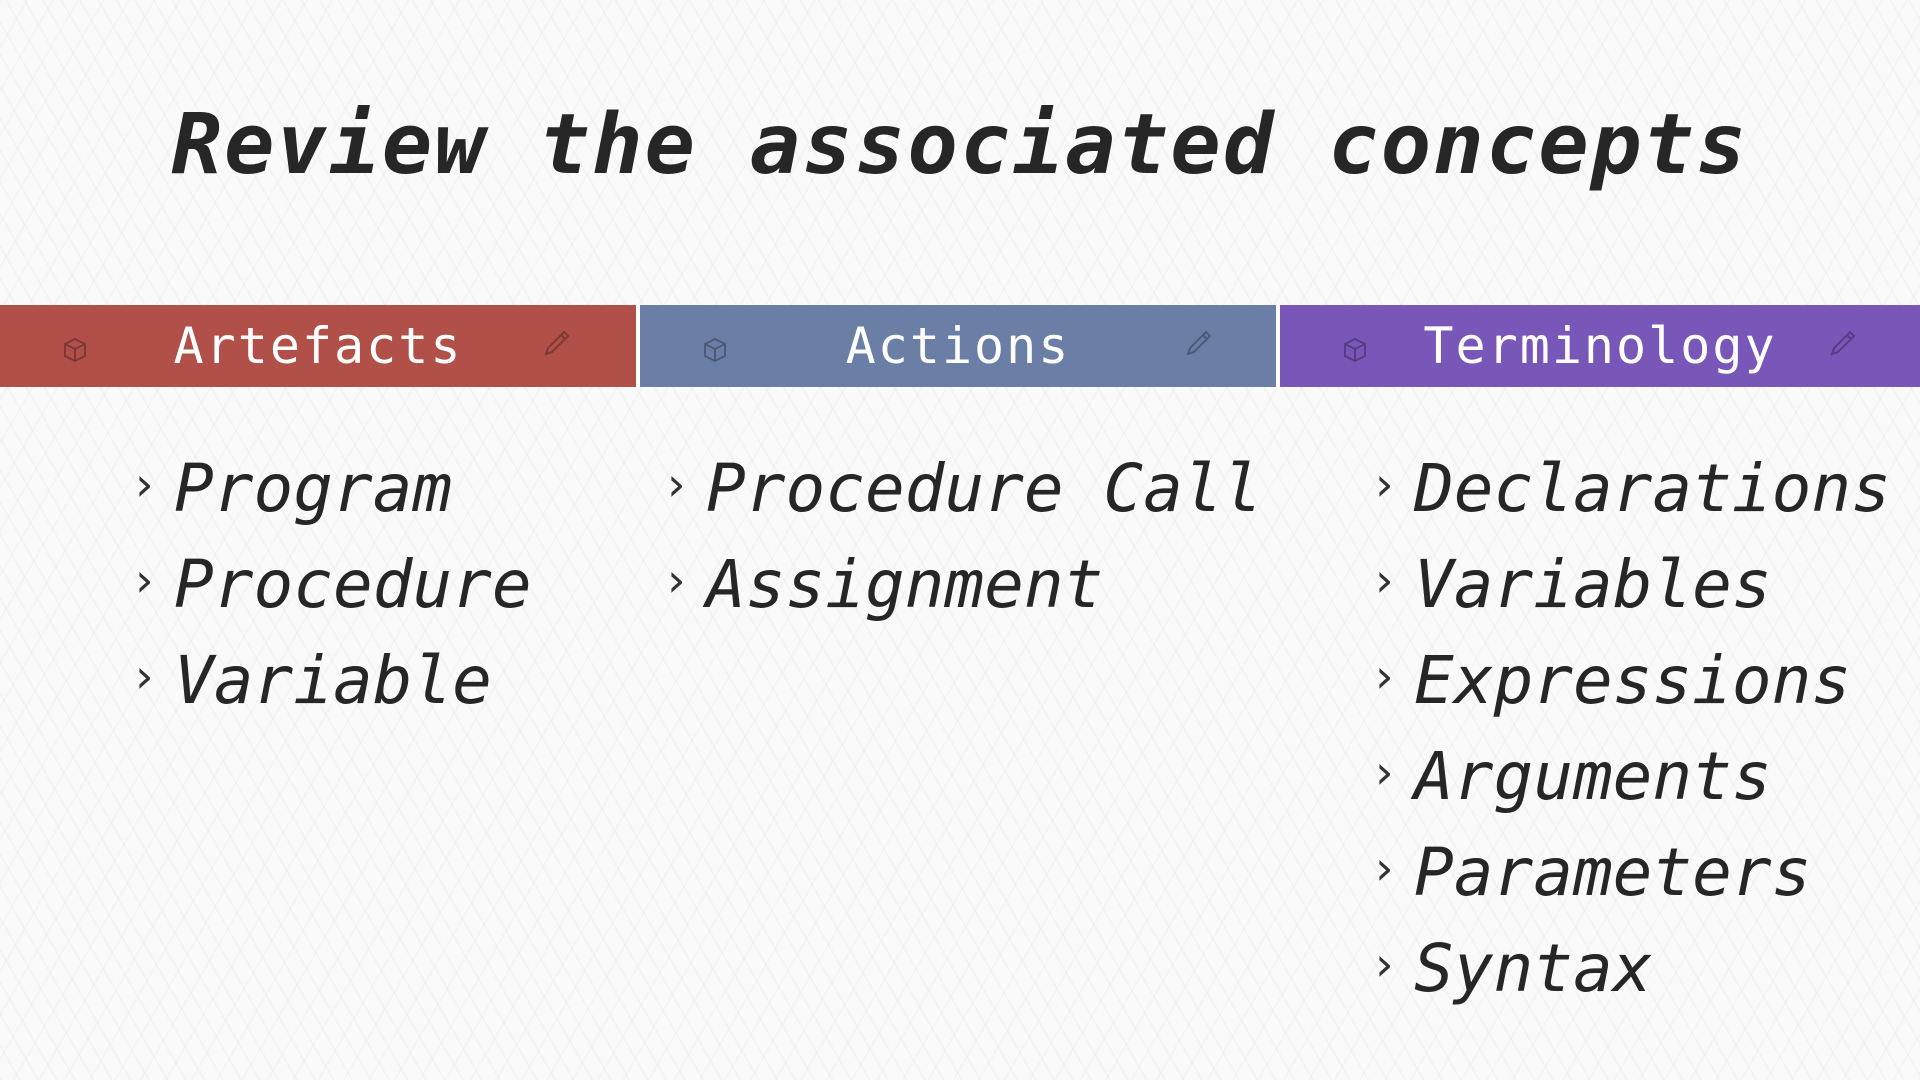 The height and width of the screenshot is (1080, 1920). I want to click on header-label: Artefacts, so click(318, 346).